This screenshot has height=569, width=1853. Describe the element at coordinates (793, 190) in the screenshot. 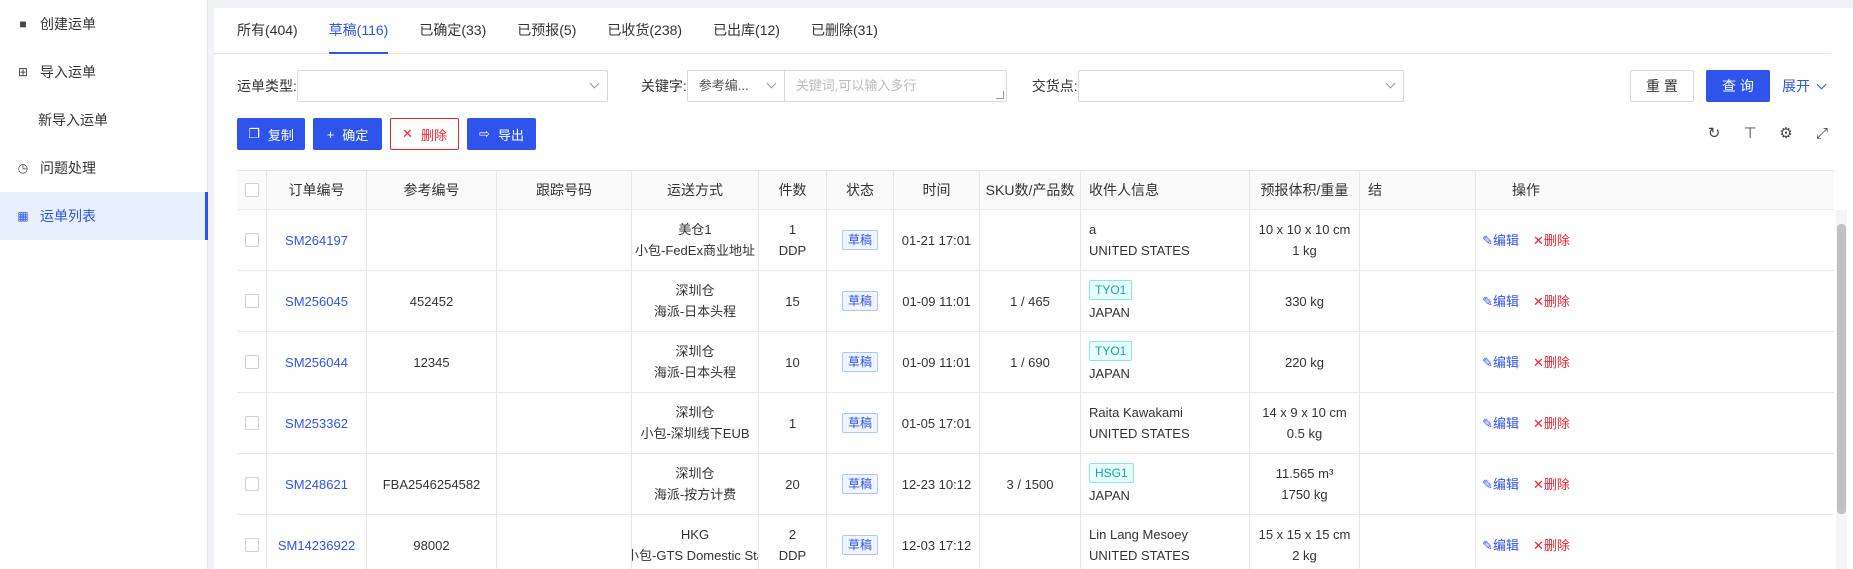

I see `header-quantity: 件数` at that location.